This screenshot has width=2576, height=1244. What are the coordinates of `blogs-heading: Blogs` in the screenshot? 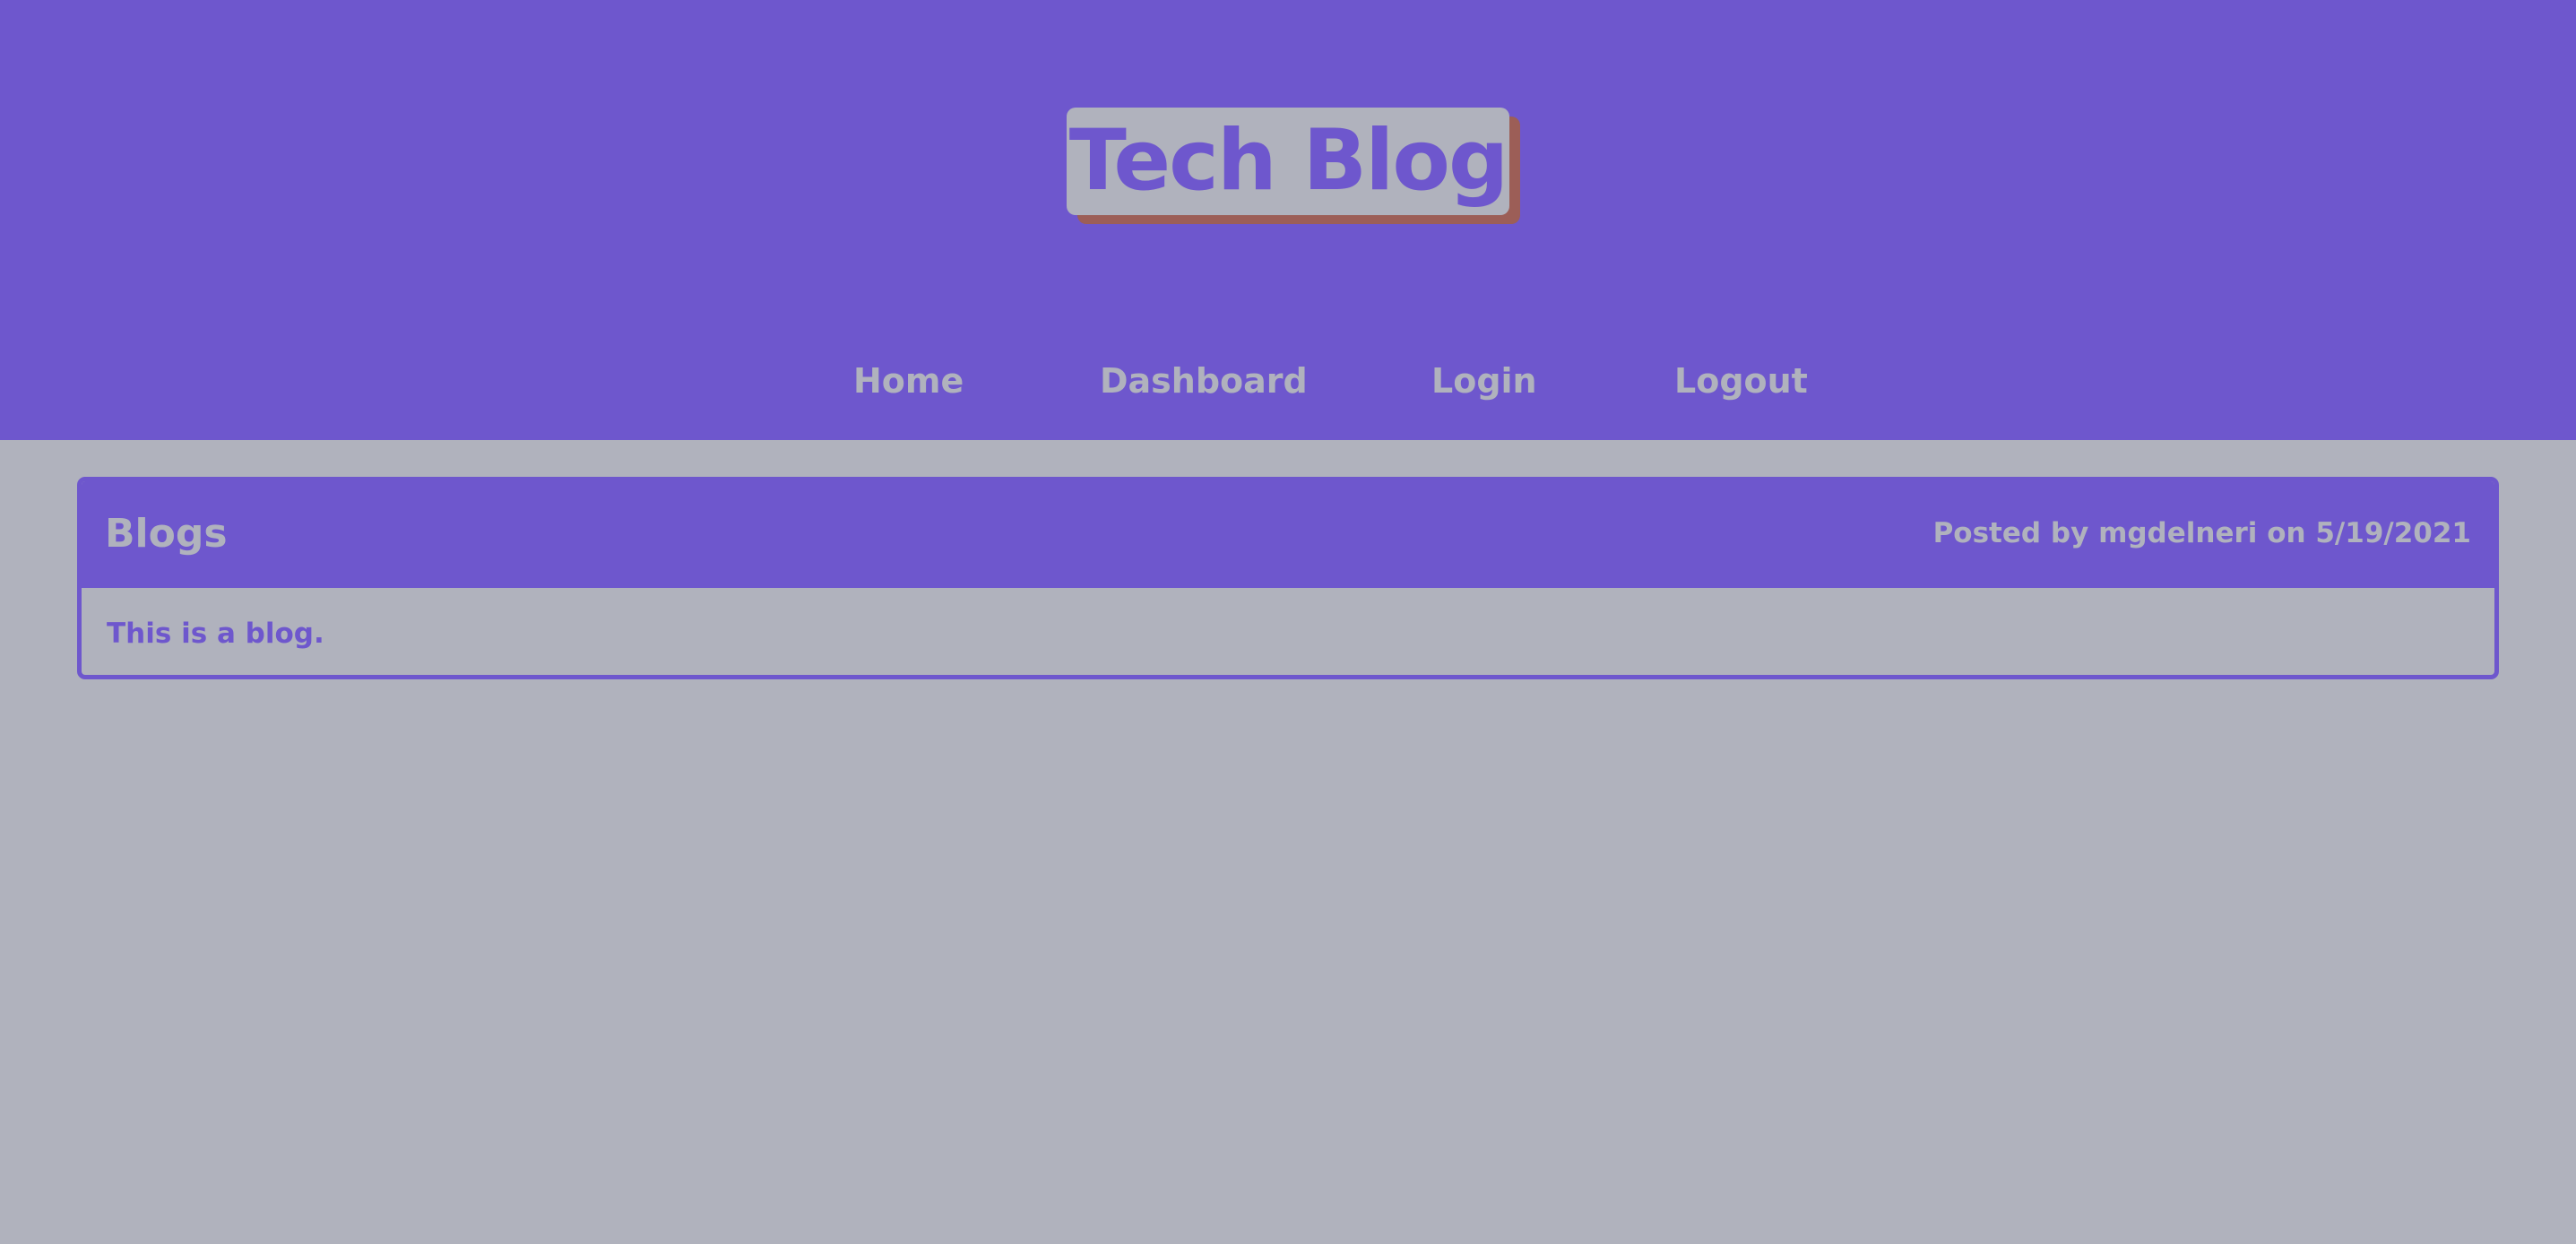 It's located at (166, 534).